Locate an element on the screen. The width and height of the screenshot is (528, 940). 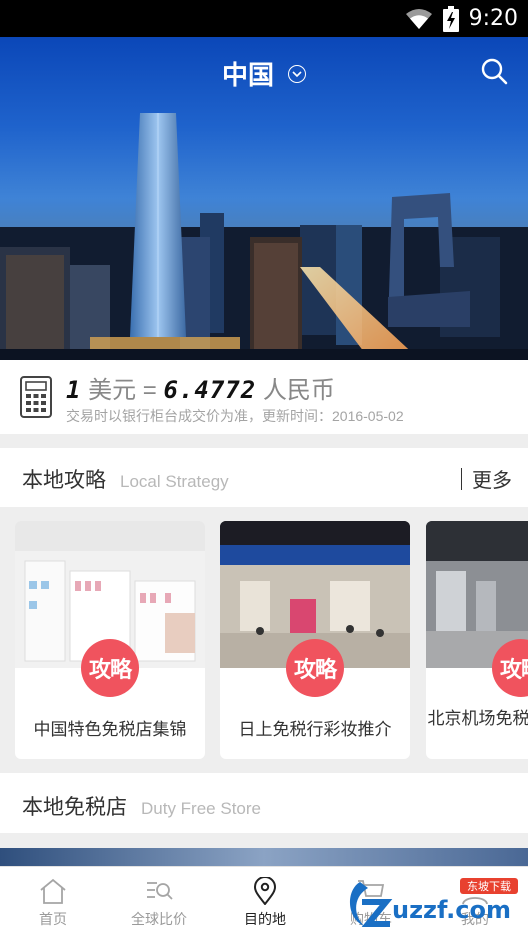
more-button: 更多 is located at coordinates (486, 478).